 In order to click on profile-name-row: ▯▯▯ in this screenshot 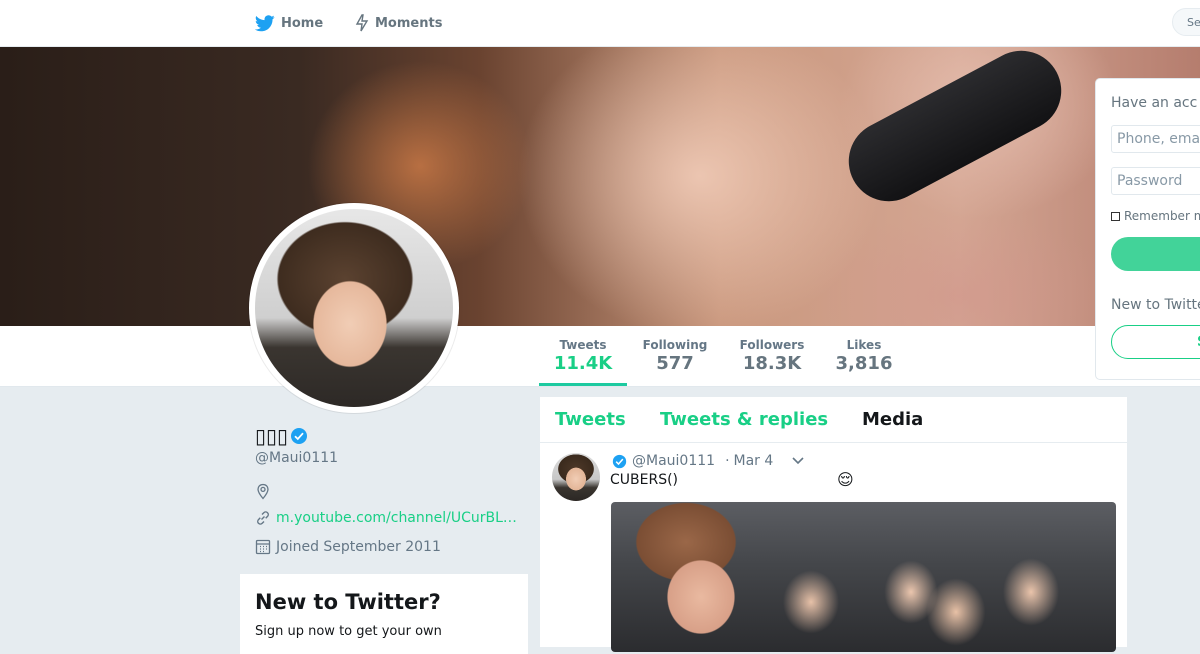, I will do `click(281, 436)`.